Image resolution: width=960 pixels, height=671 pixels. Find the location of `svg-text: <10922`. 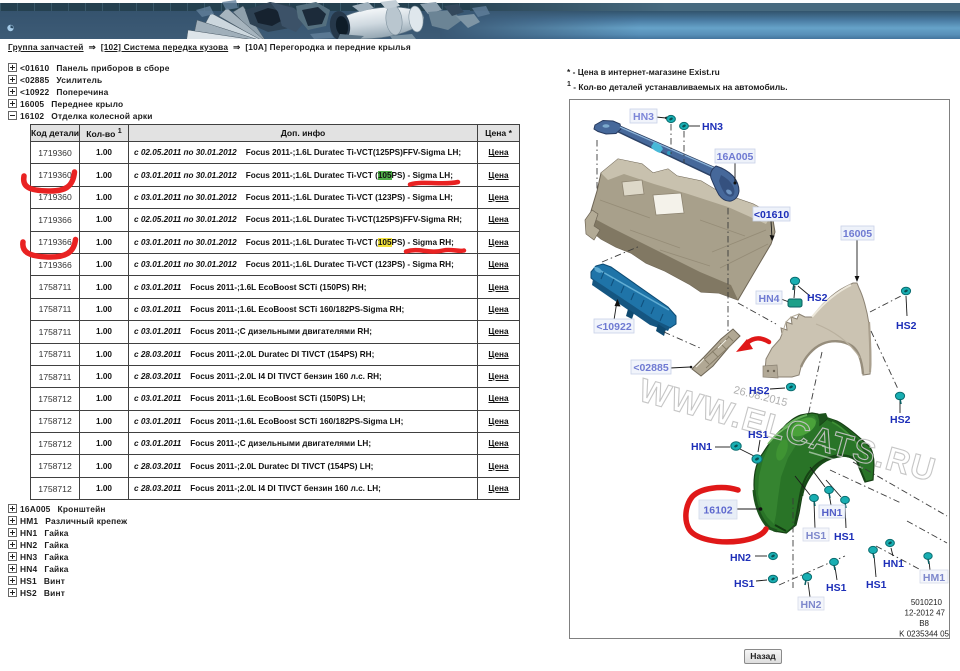

svg-text: <10922 is located at coordinates (613, 327).